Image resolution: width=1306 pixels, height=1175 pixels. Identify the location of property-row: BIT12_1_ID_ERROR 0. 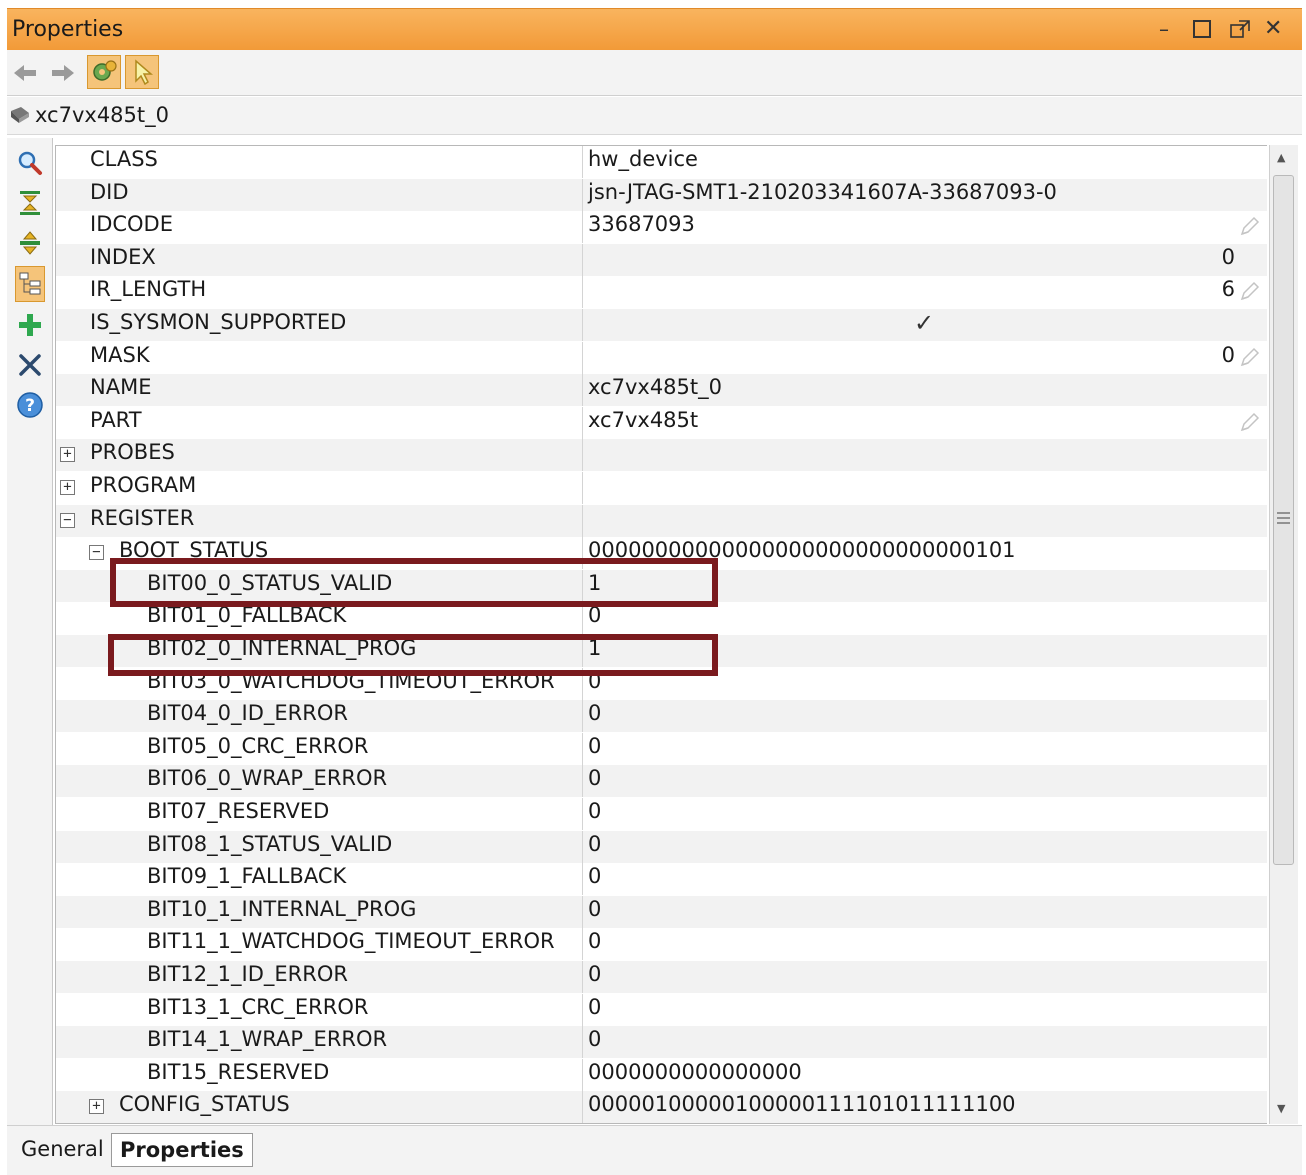
(661, 977).